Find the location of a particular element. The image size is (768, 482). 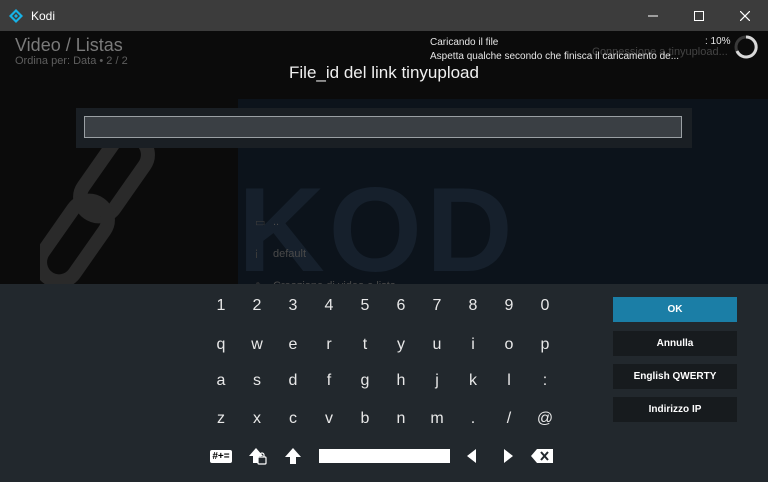

cursor-right-key is located at coordinates (509, 456).